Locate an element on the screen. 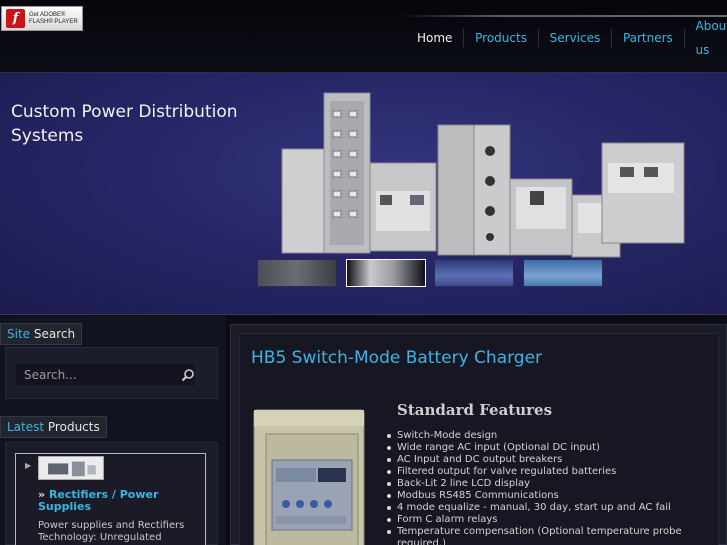 The height and width of the screenshot is (545, 727). search-input is located at coordinates (105, 375).